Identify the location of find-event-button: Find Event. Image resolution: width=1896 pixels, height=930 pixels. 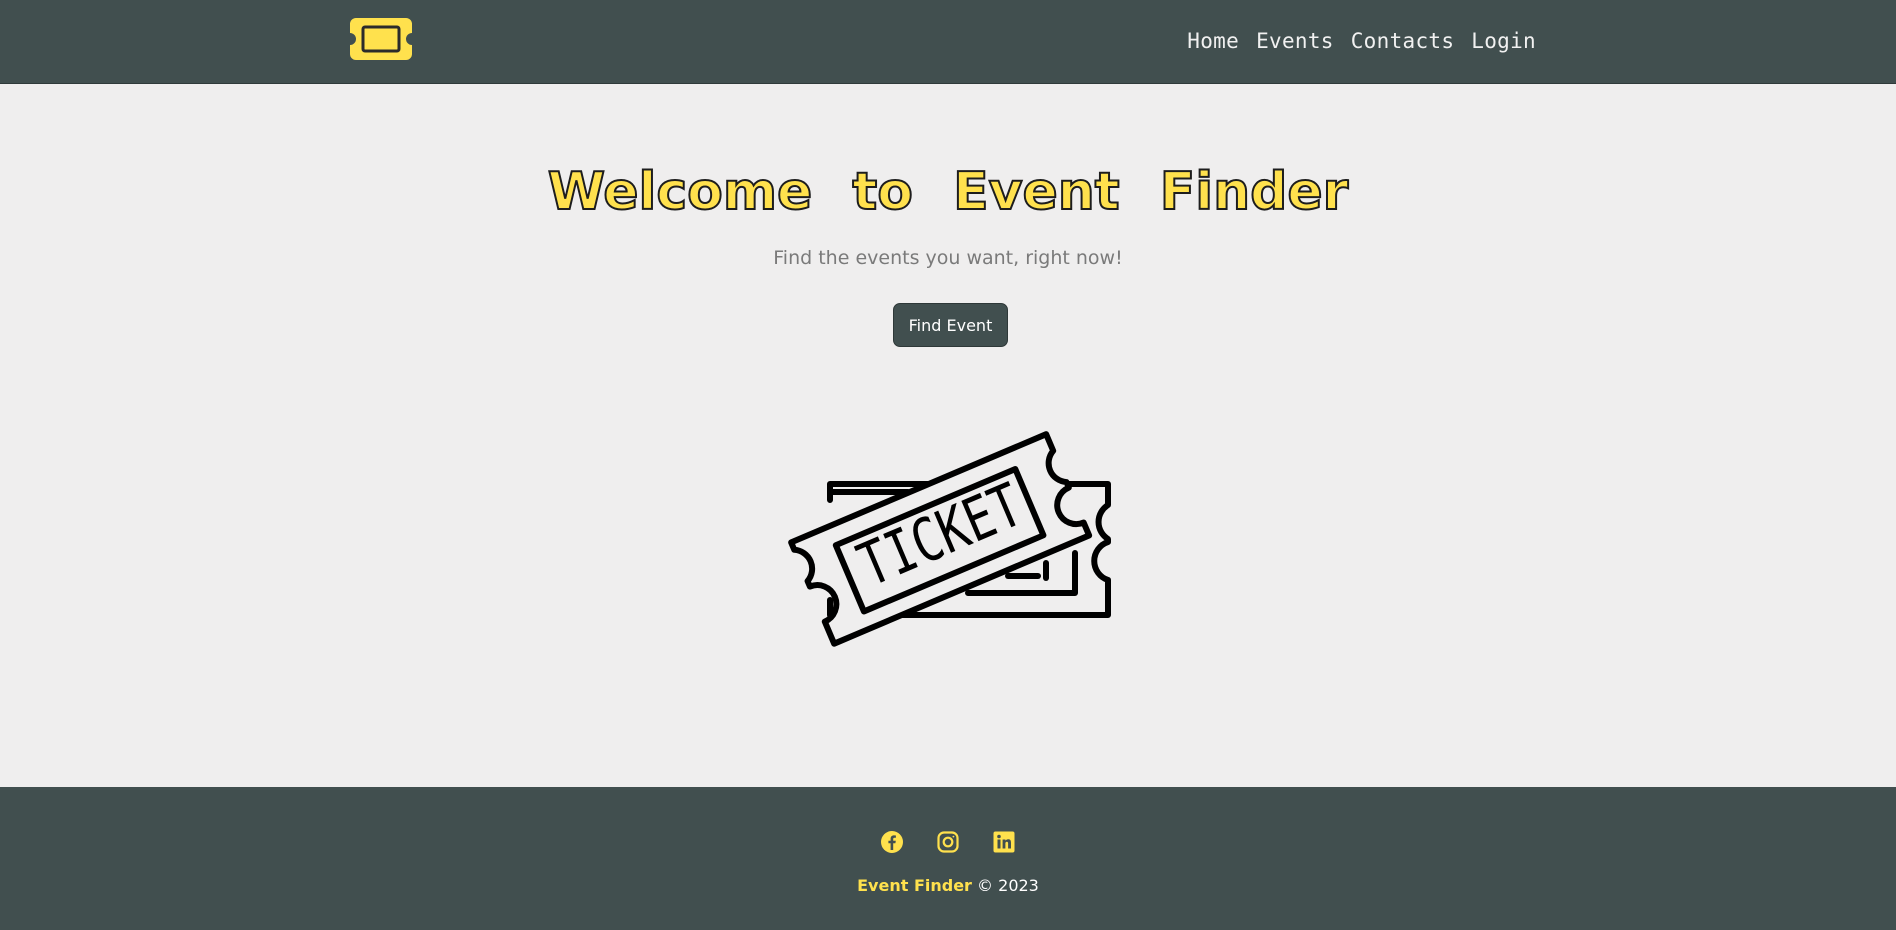
(950, 325).